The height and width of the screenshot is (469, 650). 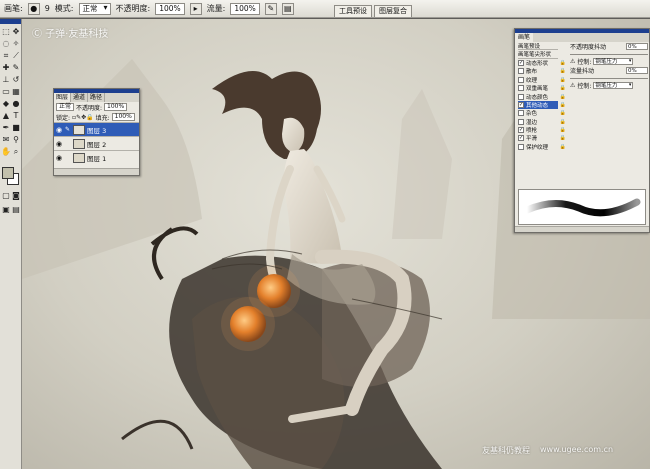 What do you see at coordinates (80, 97) in the screenshot?
I see `tab-channels: 通道` at bounding box center [80, 97].